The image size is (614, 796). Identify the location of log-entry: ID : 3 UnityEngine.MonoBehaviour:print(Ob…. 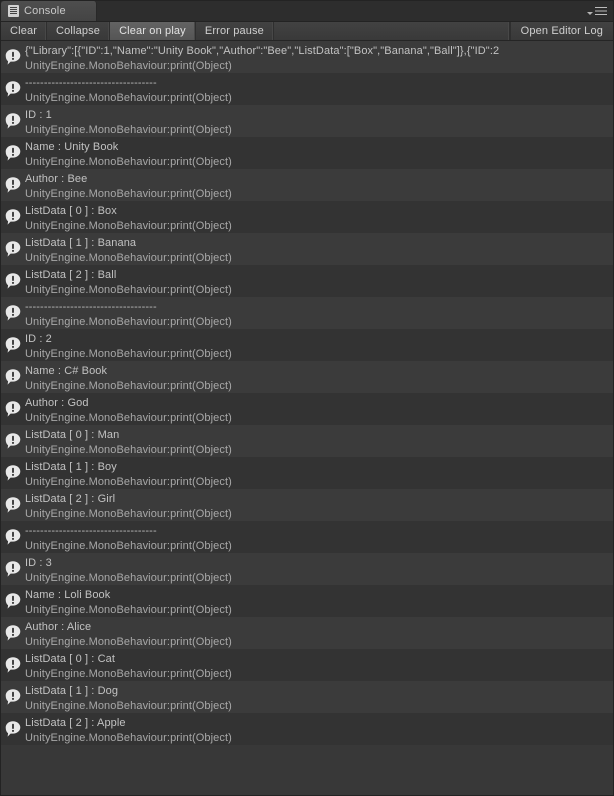
(307, 569).